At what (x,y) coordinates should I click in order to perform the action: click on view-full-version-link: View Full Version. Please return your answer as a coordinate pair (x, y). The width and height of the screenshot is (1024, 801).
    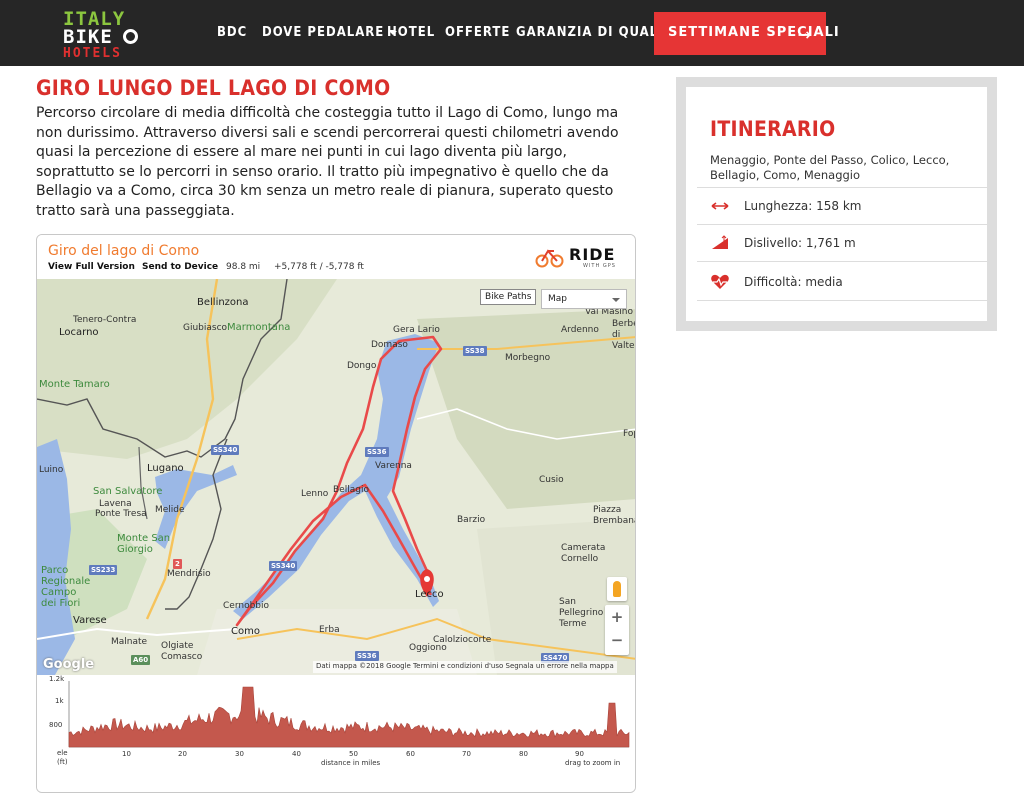
    Looking at the image, I should click on (91, 267).